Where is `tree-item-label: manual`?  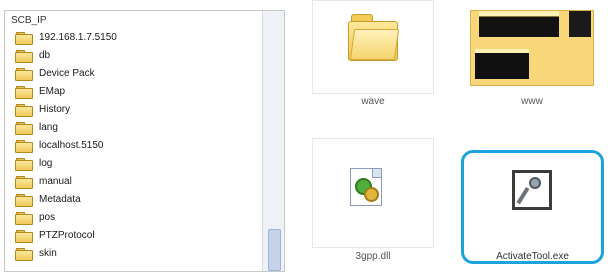 tree-item-label: manual is located at coordinates (55, 181).